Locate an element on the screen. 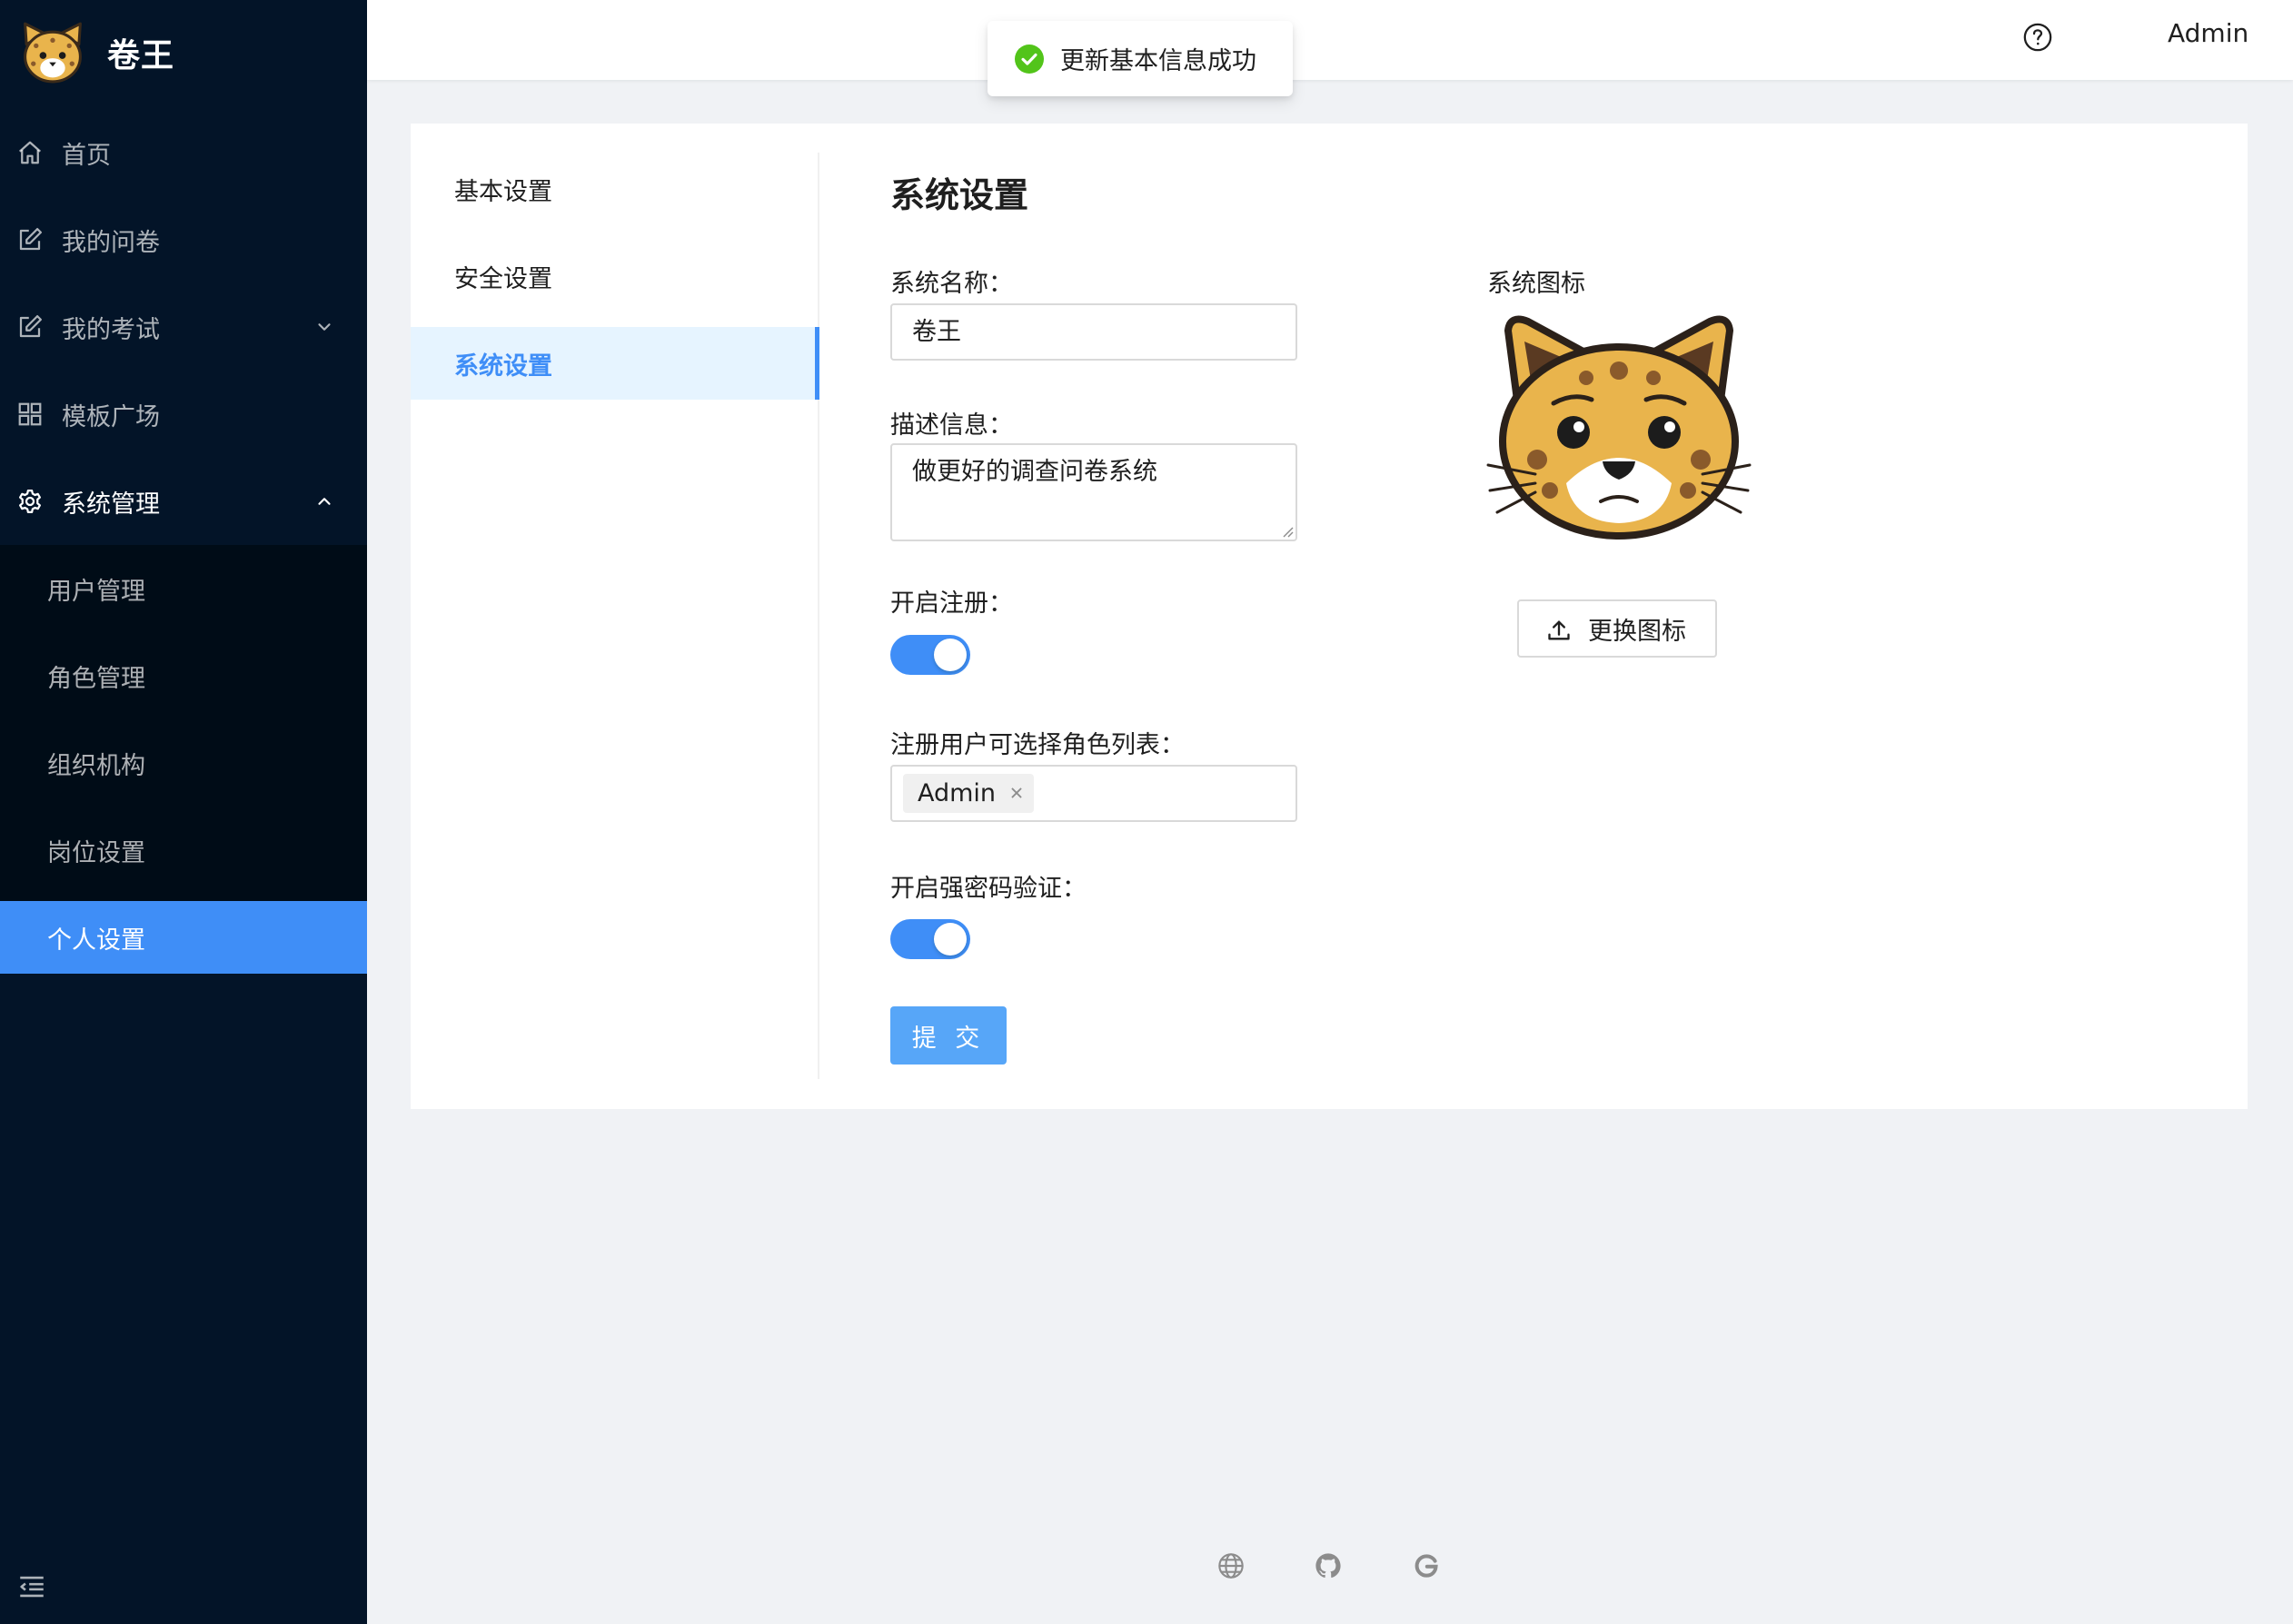 The image size is (2293, 1624). sidebar-item-user-management: 用户管理 is located at coordinates (184, 588).